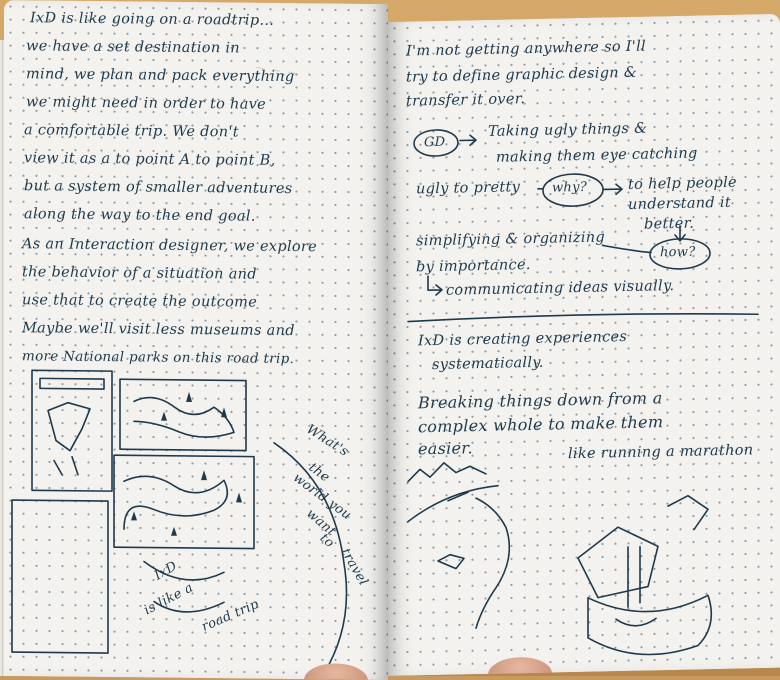  I want to click on help-line-3: better., so click(669, 224).